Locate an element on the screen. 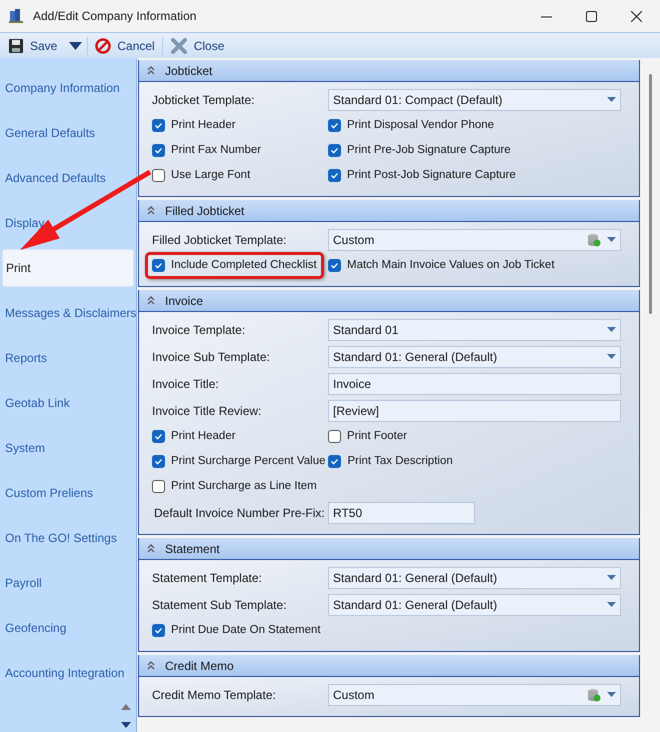  section-title: Invoice is located at coordinates (184, 301).